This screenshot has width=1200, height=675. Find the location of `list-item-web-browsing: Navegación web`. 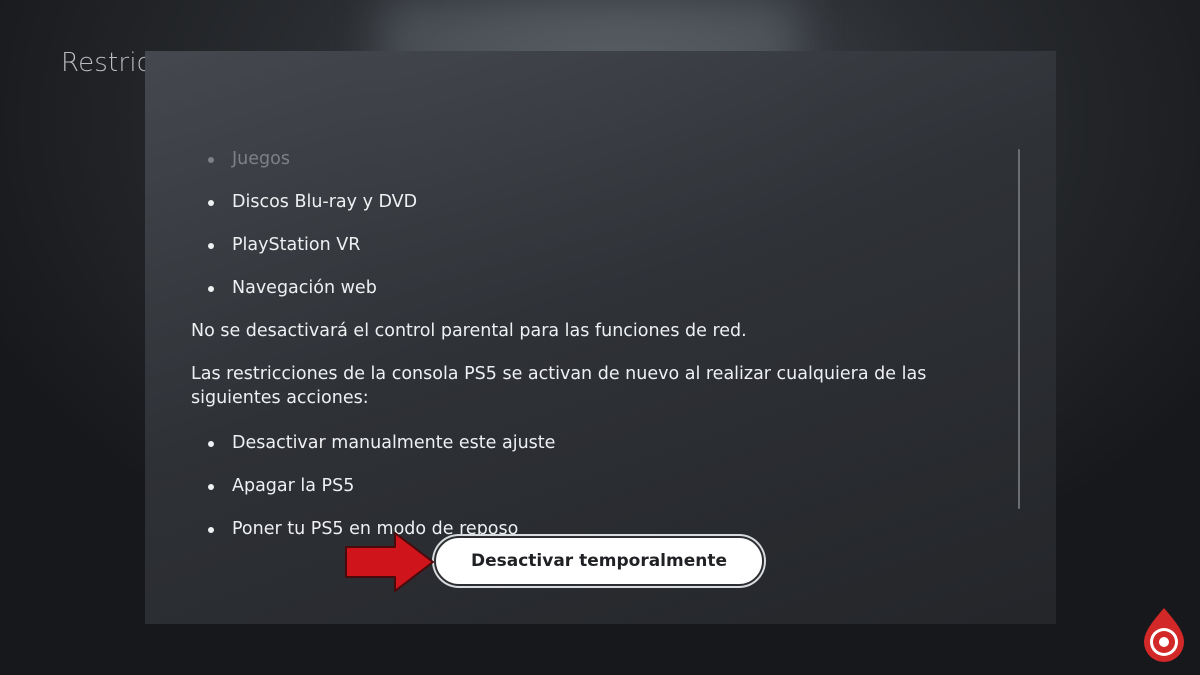

list-item-web-browsing: Navegación web is located at coordinates (292, 288).